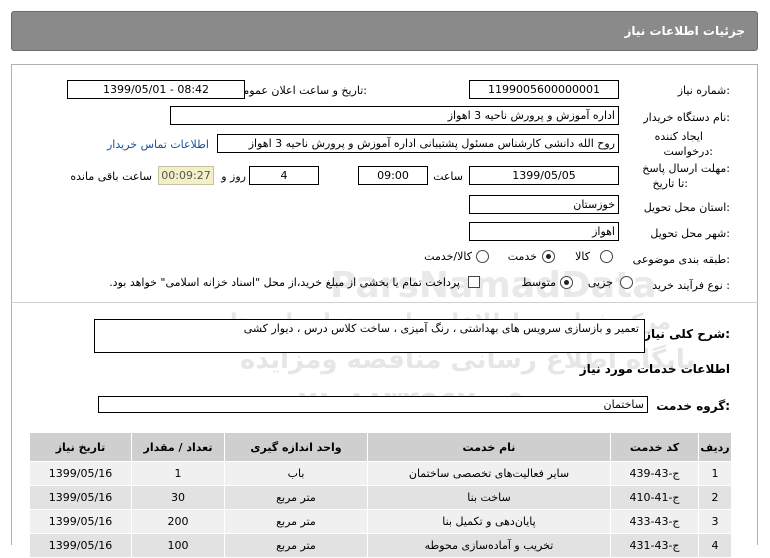 Image resolution: width=770 pixels, height=558 pixels. Describe the element at coordinates (522, 256) in the screenshot. I see `category-option-service: خدمت` at that location.